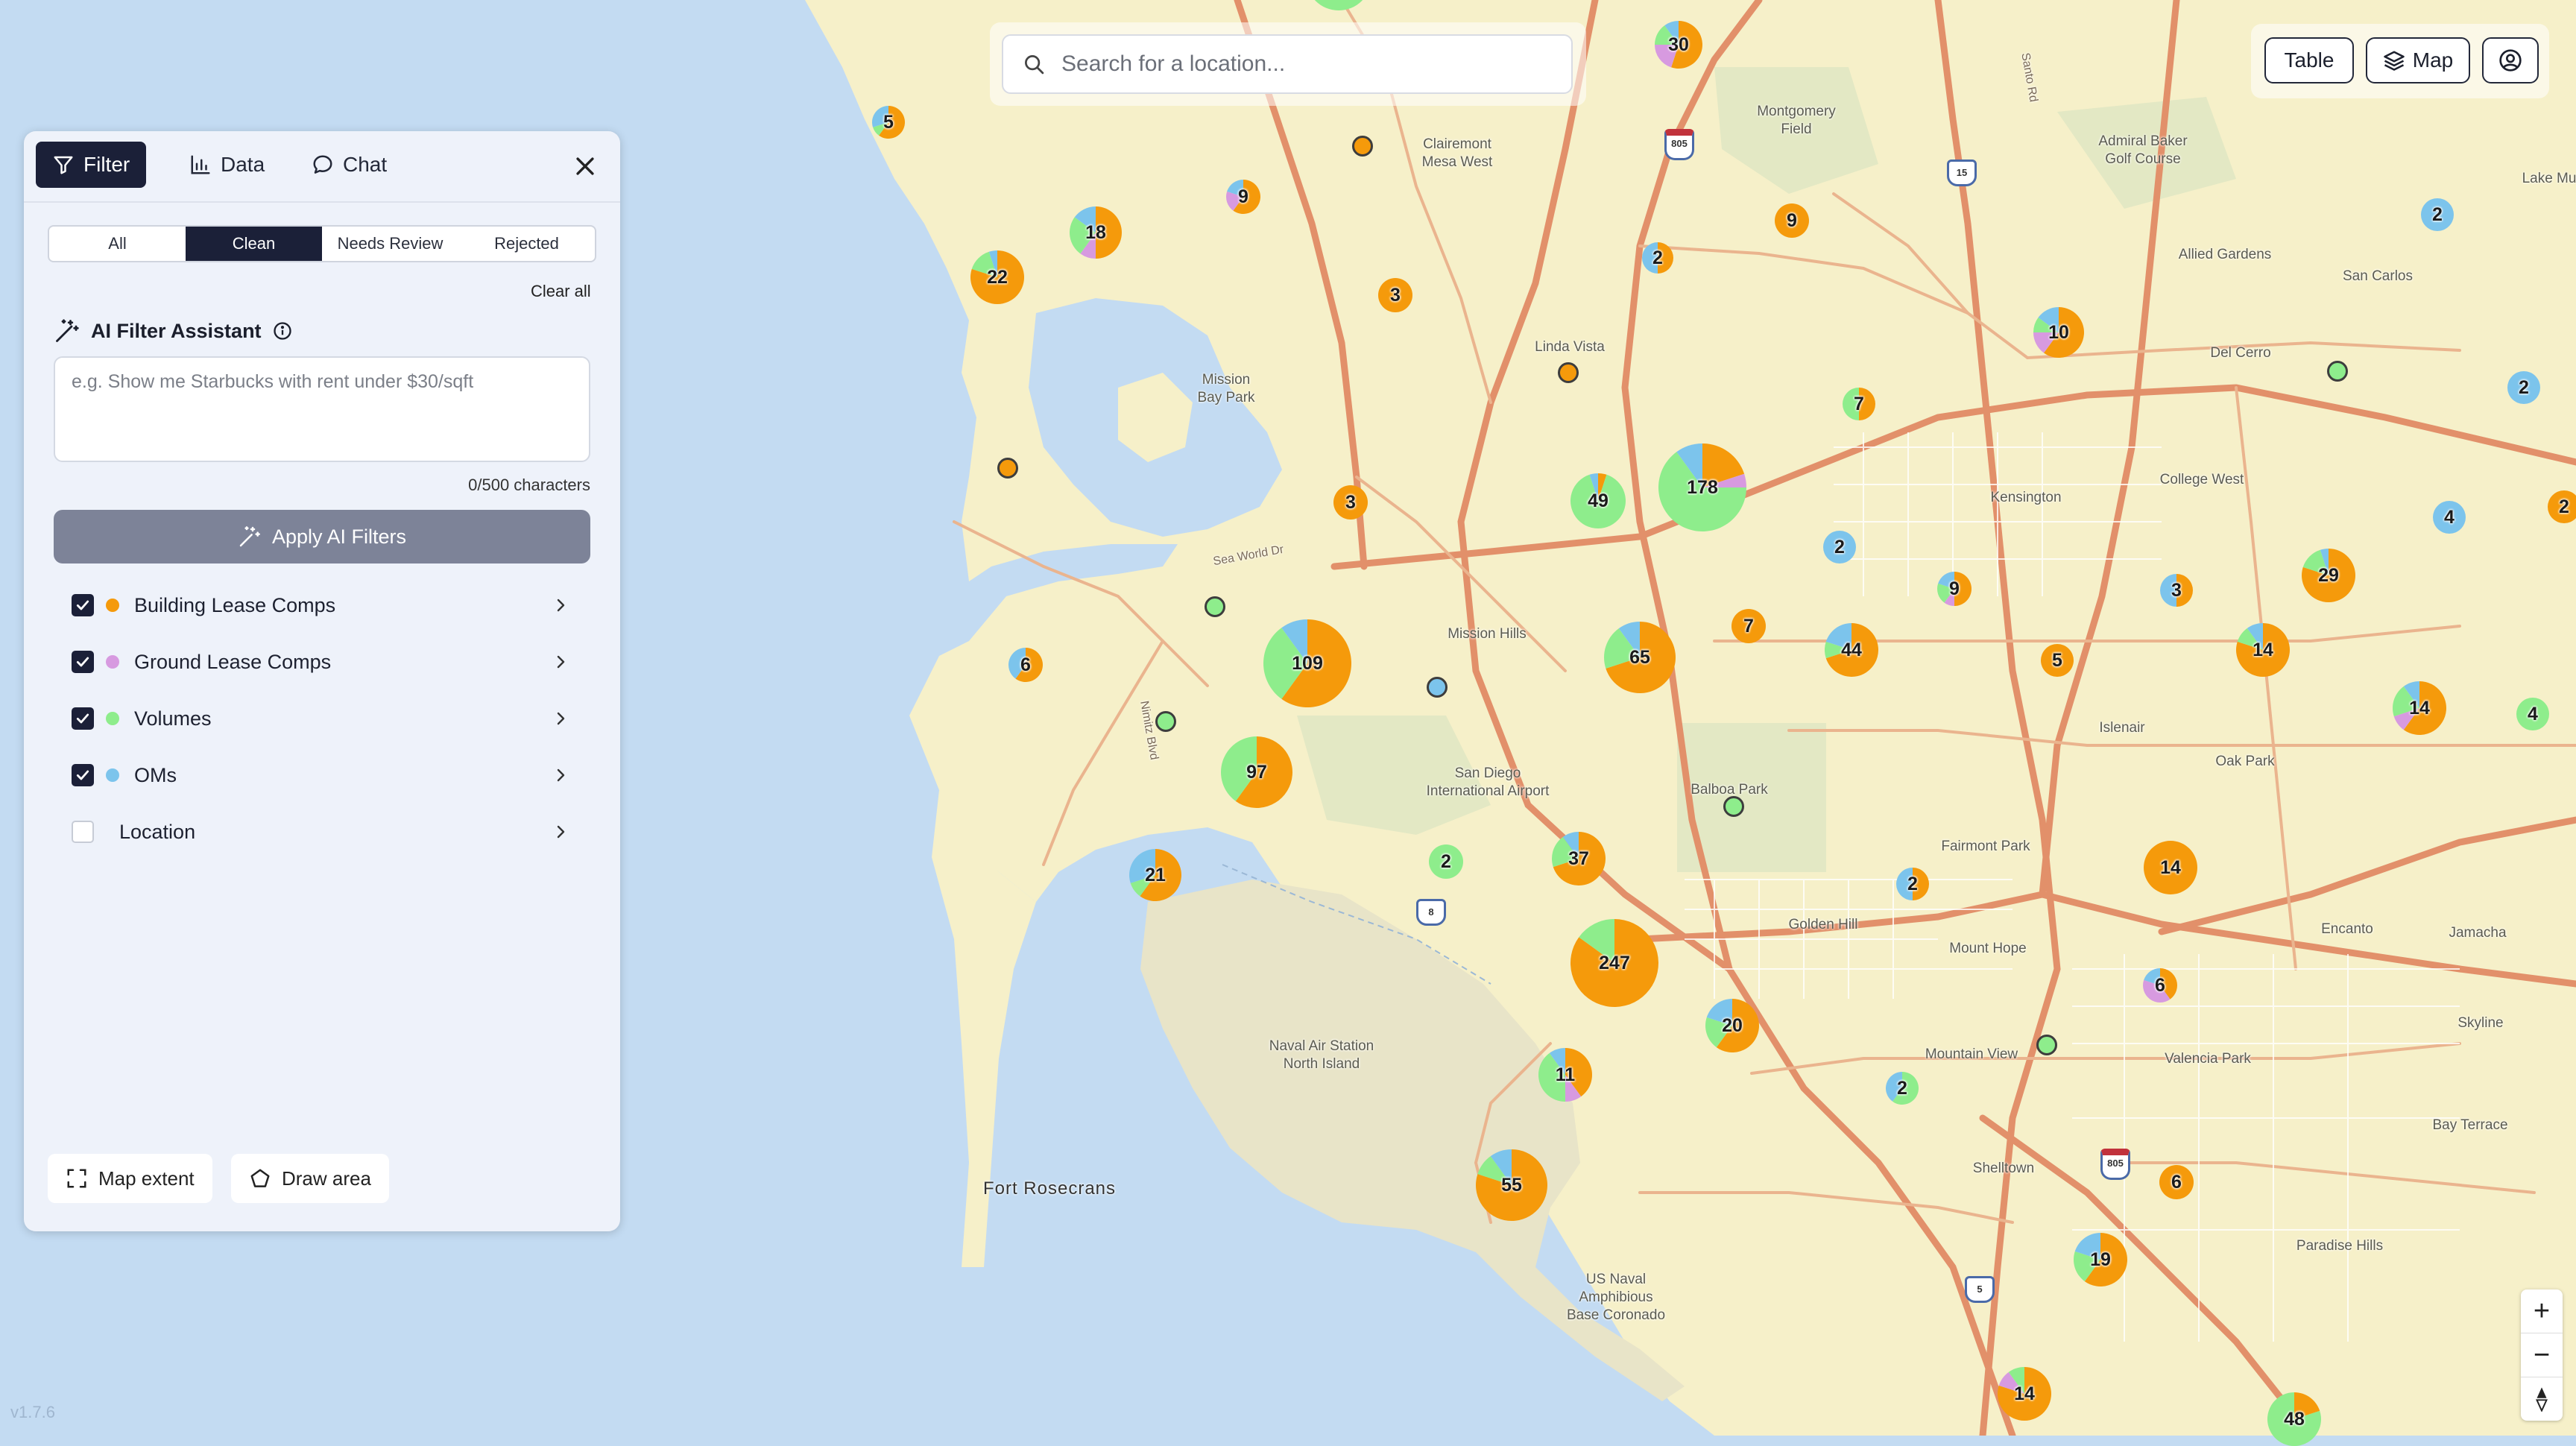 The width and height of the screenshot is (2576, 1446). Describe the element at coordinates (322, 775) in the screenshot. I see `layer-row-oms: OMs` at that location.